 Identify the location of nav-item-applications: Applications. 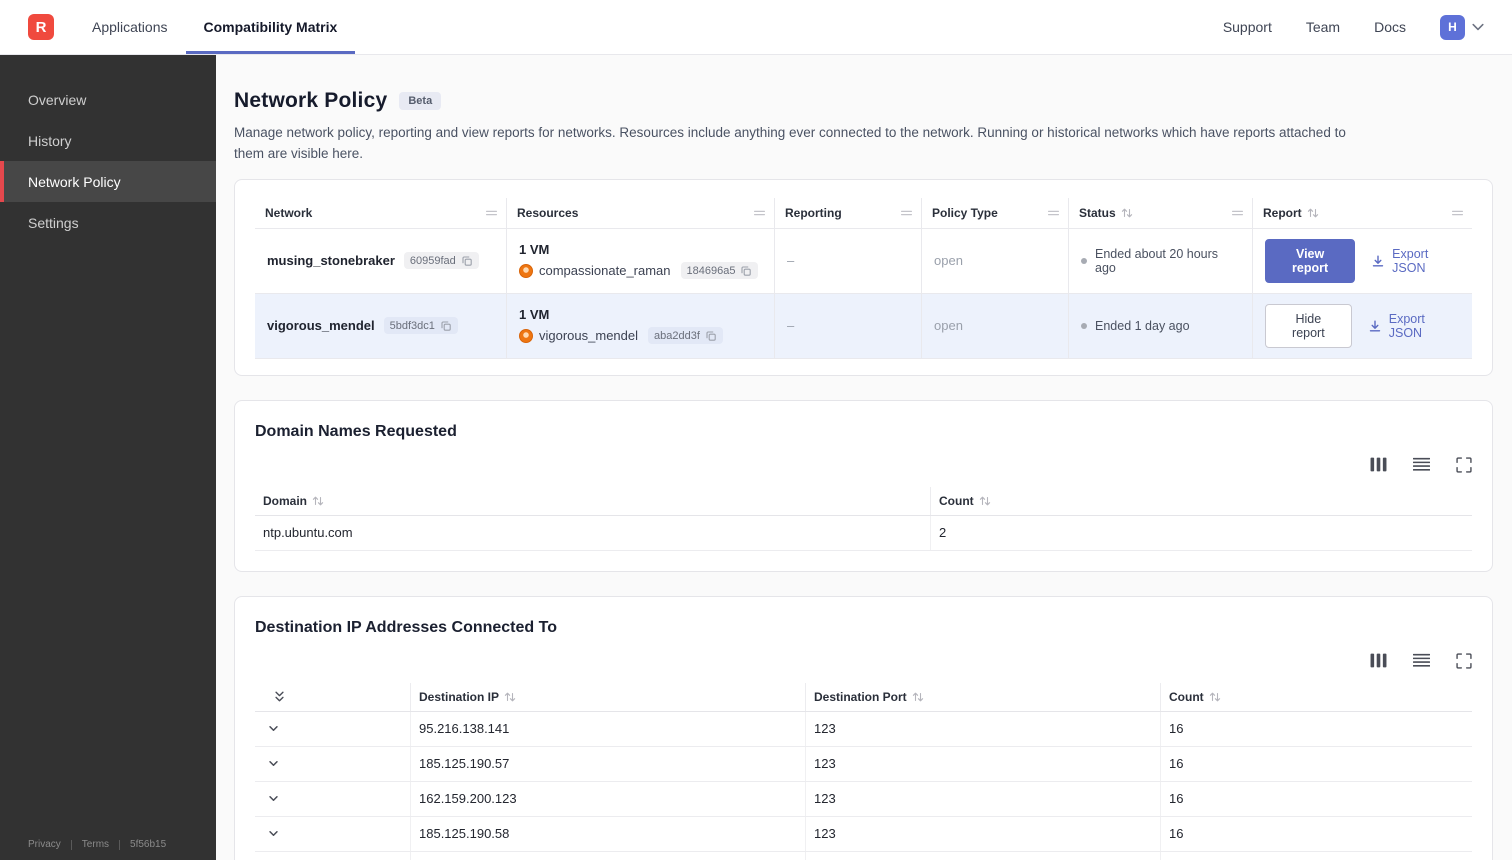
(130, 27).